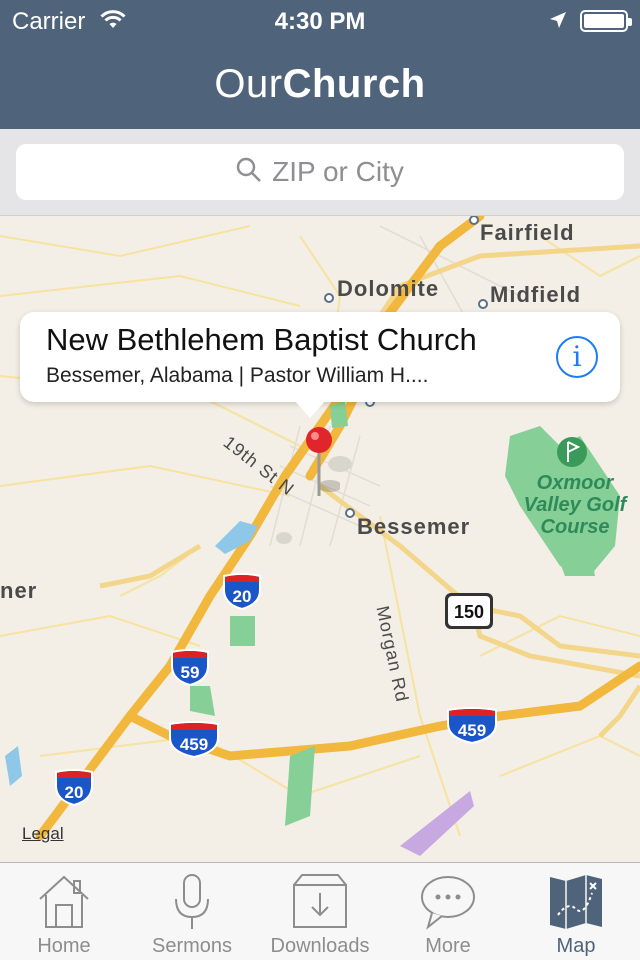 The image size is (640, 960). Describe the element at coordinates (64, 901) in the screenshot. I see `home-icon` at that location.